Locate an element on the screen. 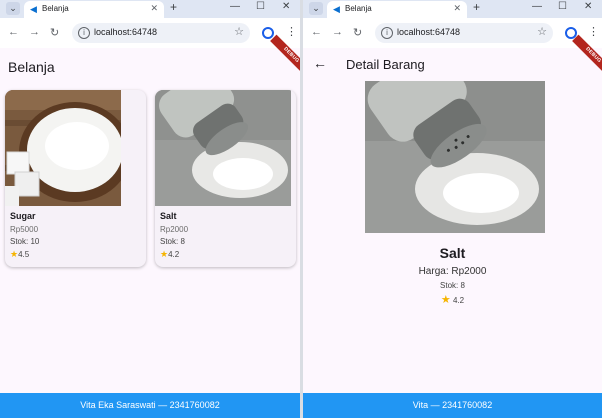 The width and height of the screenshot is (602, 418). rating-value: 4.5 is located at coordinates (24, 254).